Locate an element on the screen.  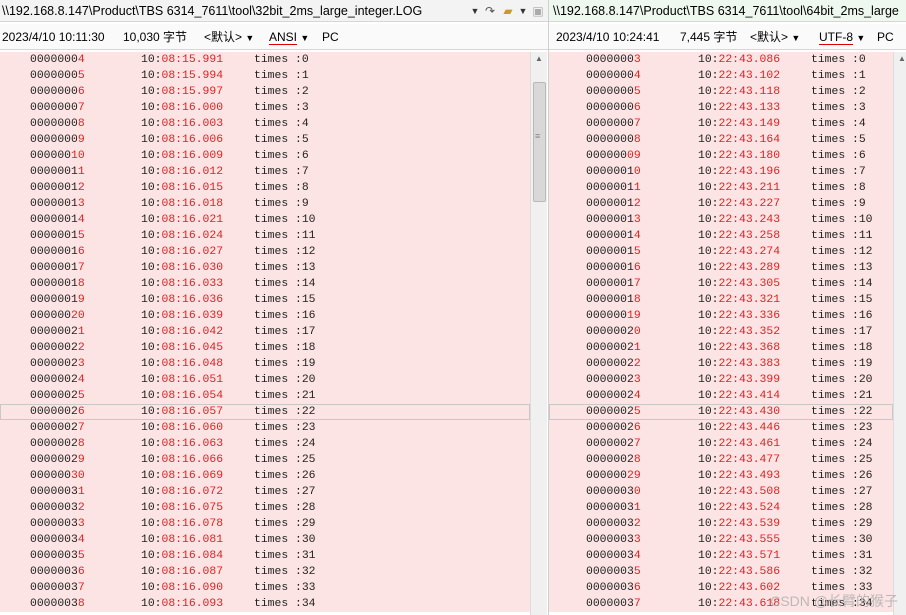
right-language-dropdown-icon: ▼ is located at coordinates (795, 38).